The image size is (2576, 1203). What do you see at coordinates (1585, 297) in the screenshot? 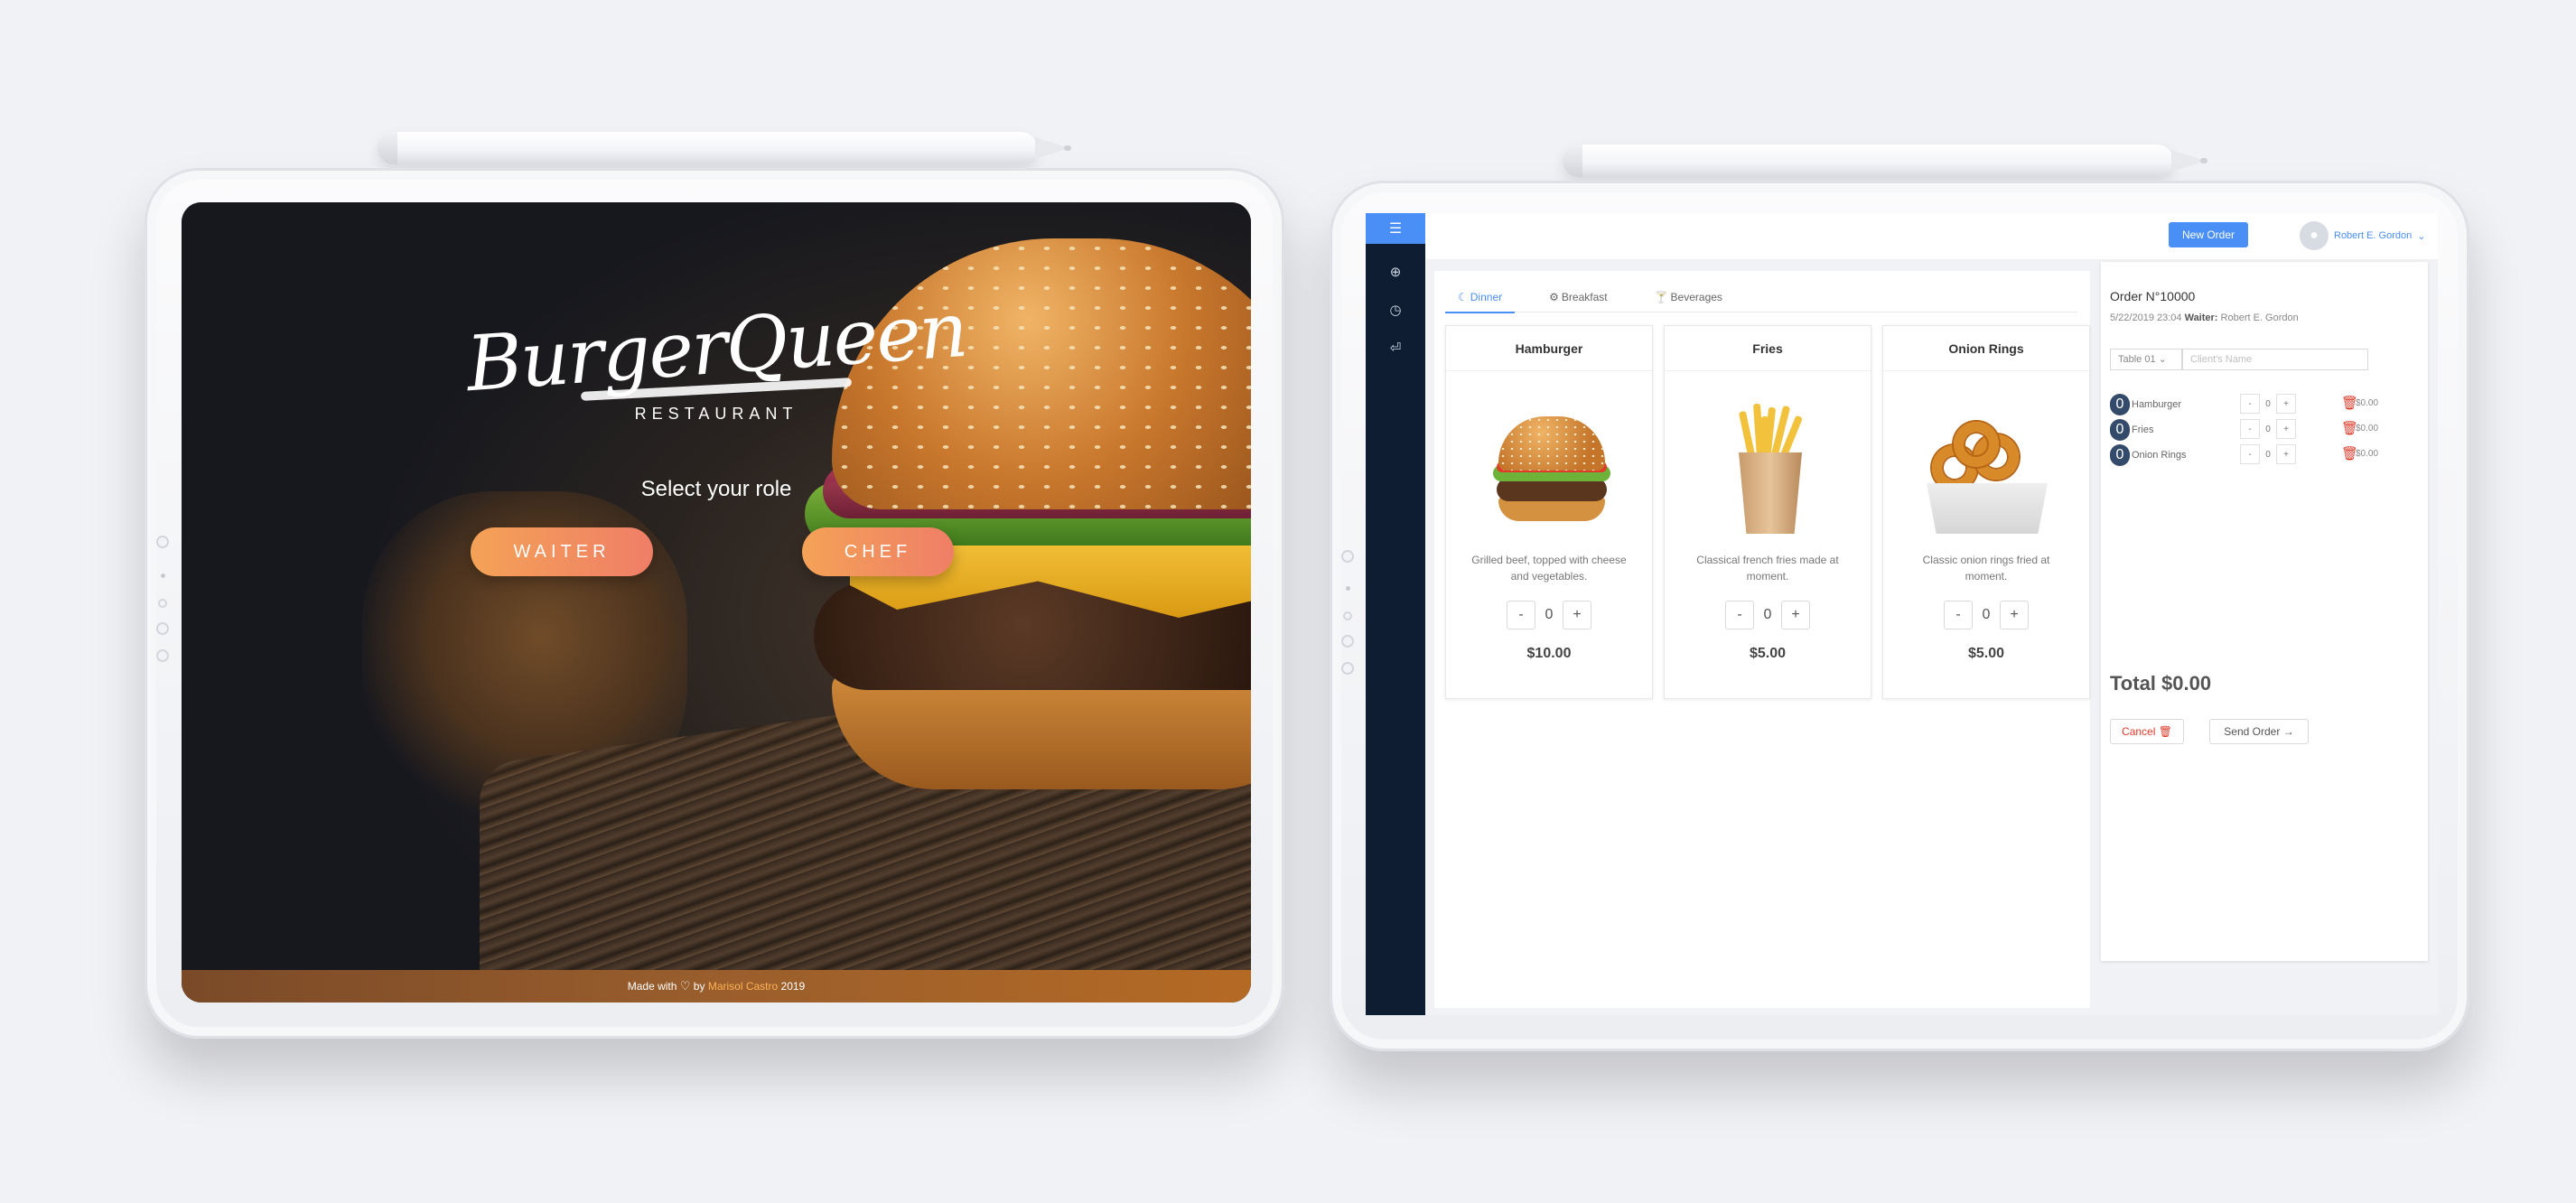
I see `tab-label: Breakfast` at bounding box center [1585, 297].